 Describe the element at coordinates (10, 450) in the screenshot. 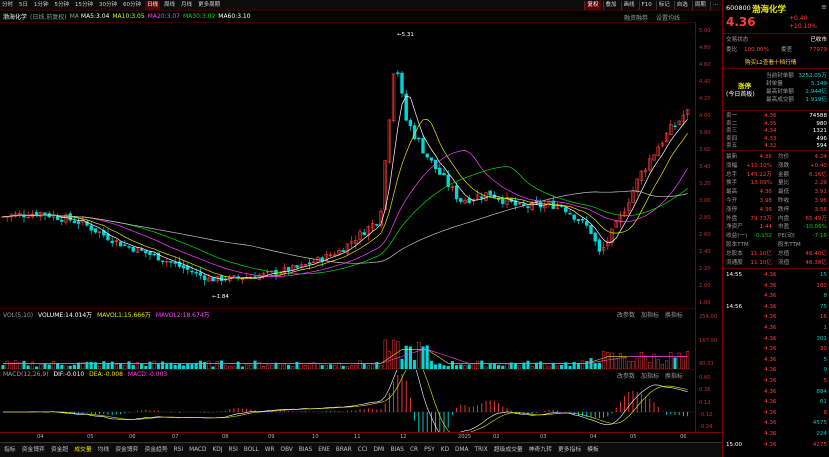

I see `indicator-tab: 指标` at that location.